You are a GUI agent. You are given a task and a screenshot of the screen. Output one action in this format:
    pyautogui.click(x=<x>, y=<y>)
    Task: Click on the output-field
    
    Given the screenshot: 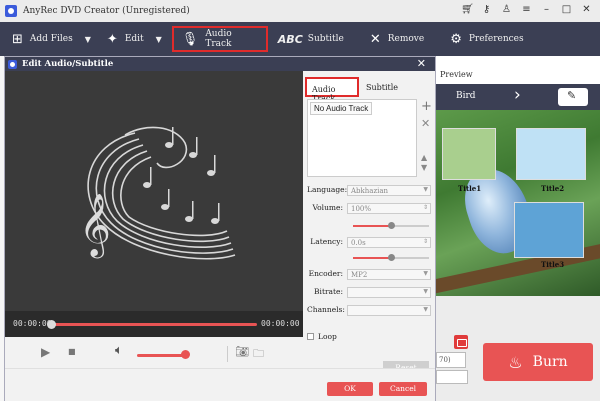 What is the action you would take?
    pyautogui.click(x=452, y=377)
    